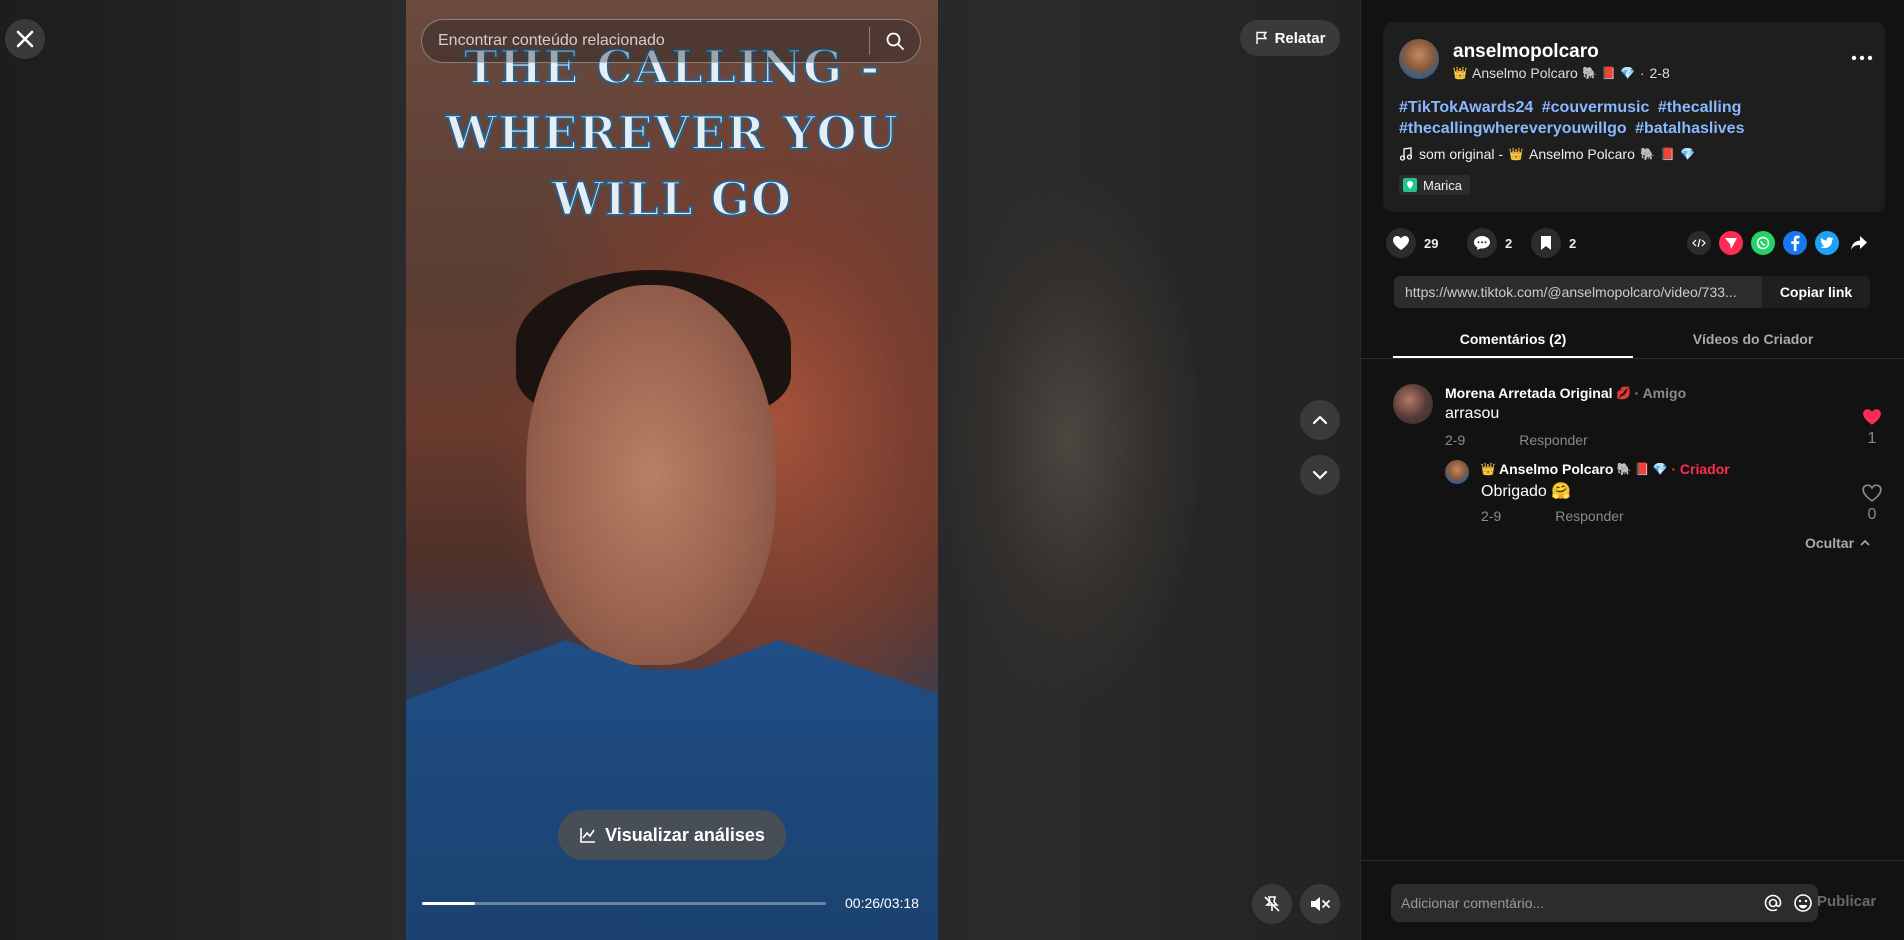 The width and height of the screenshot is (1904, 940). I want to click on reply-like-count: 0, so click(1872, 514).